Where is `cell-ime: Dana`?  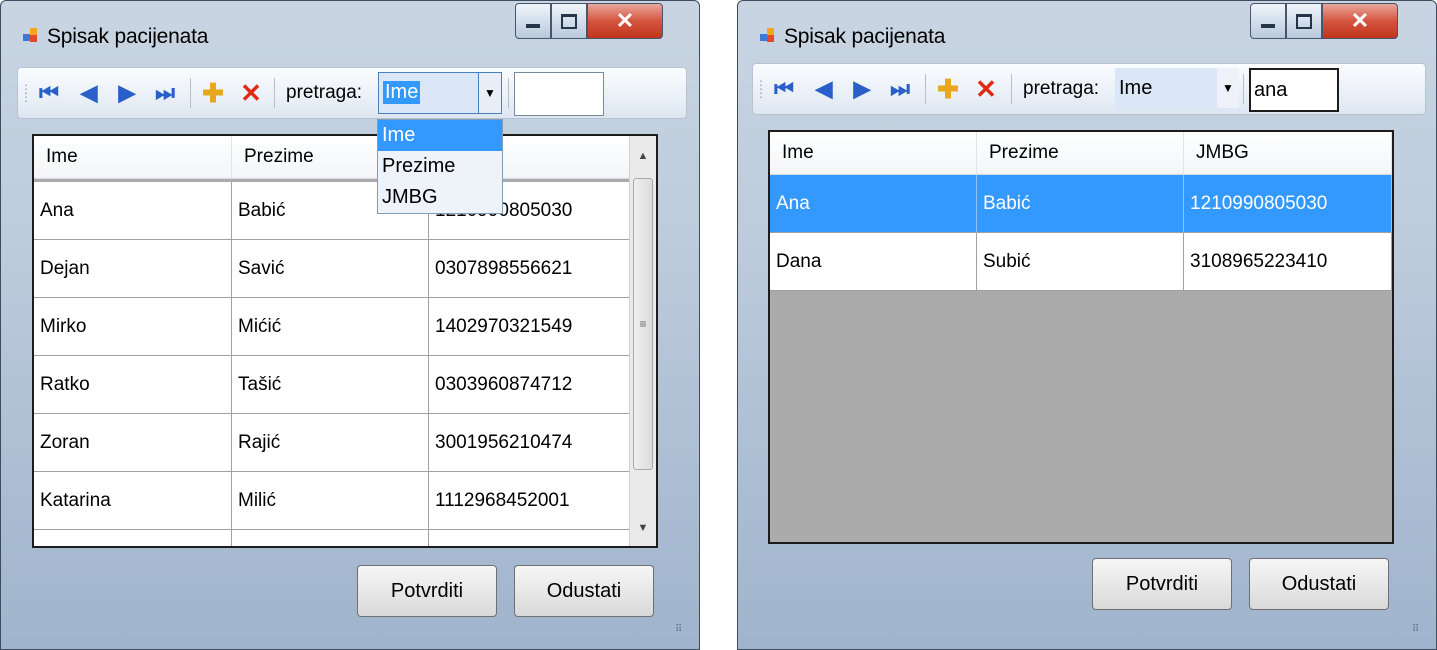
cell-ime: Dana is located at coordinates (873, 262).